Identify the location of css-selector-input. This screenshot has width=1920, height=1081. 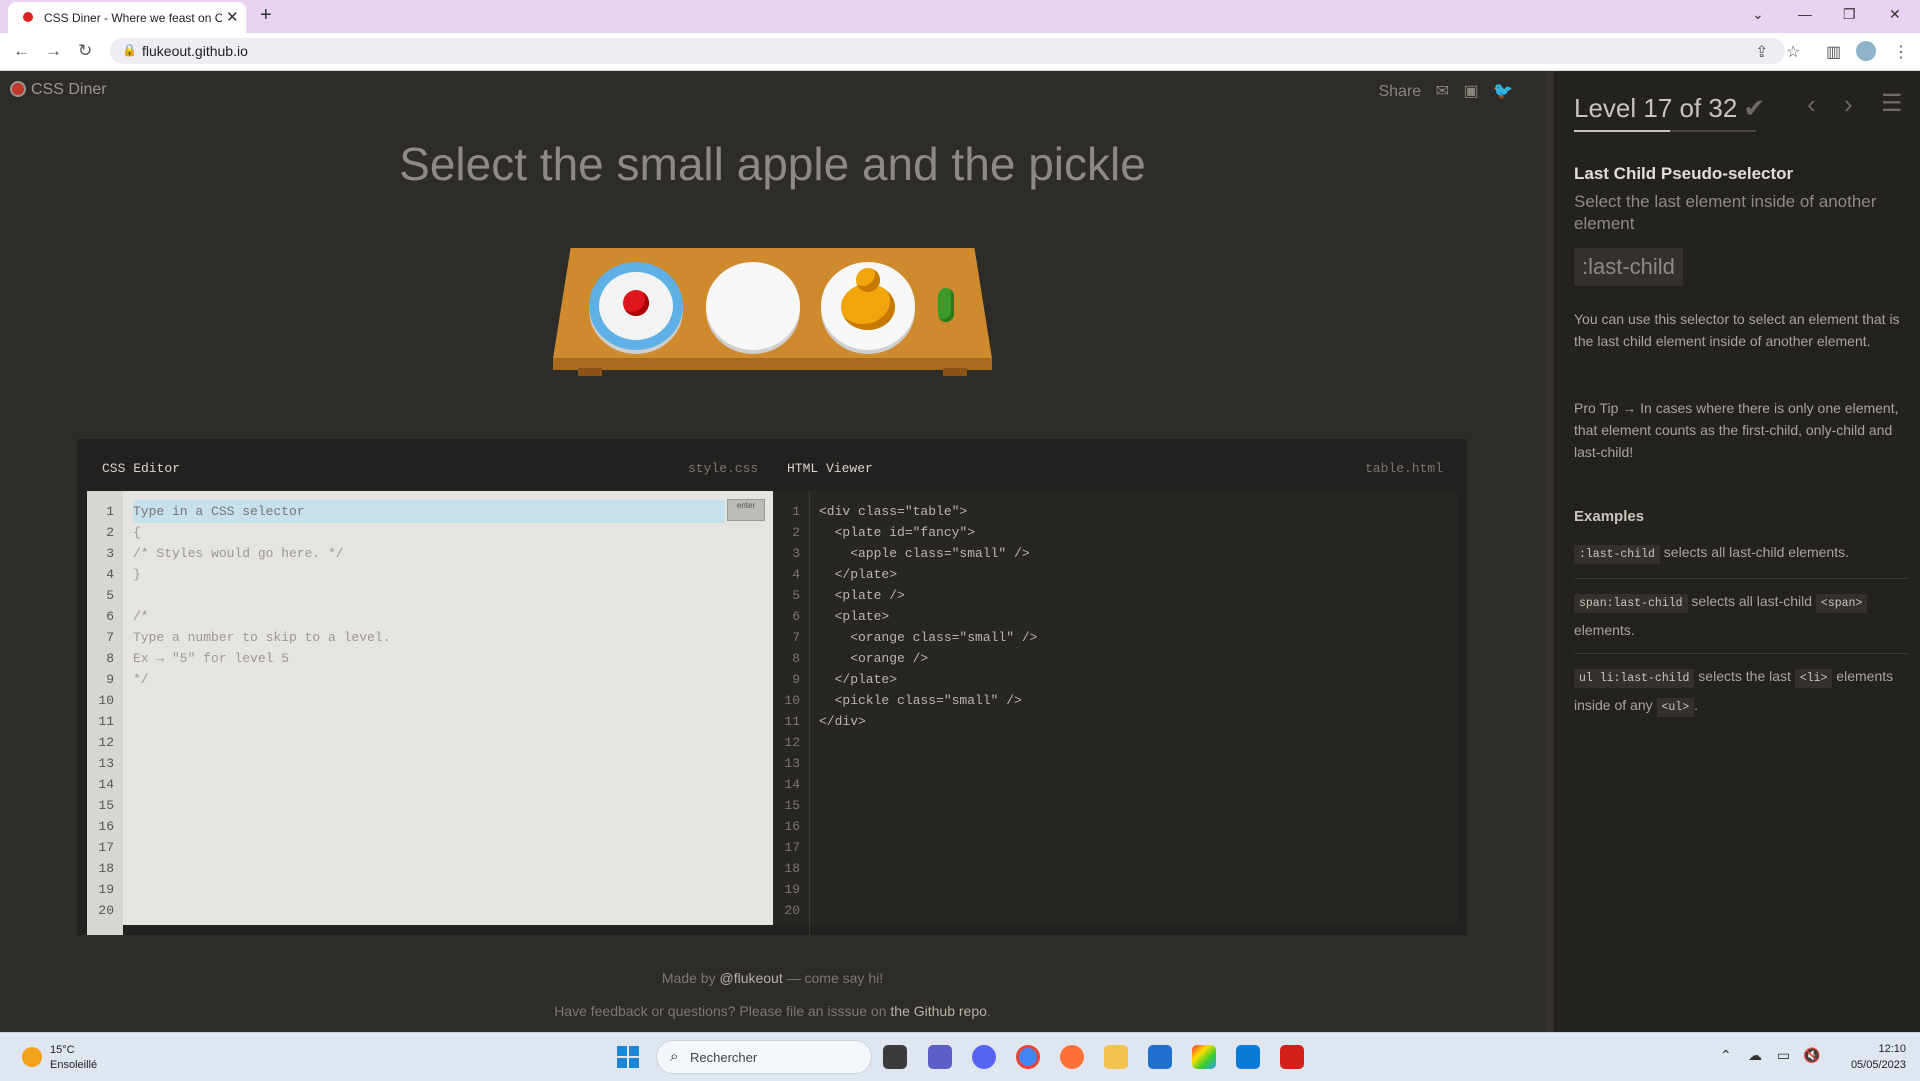
(429, 511).